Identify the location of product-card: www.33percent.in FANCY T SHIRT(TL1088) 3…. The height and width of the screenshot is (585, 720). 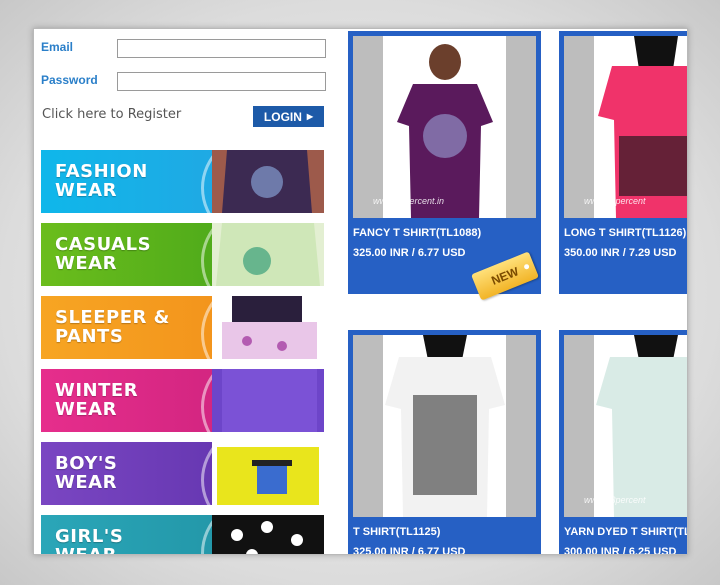
(444, 162).